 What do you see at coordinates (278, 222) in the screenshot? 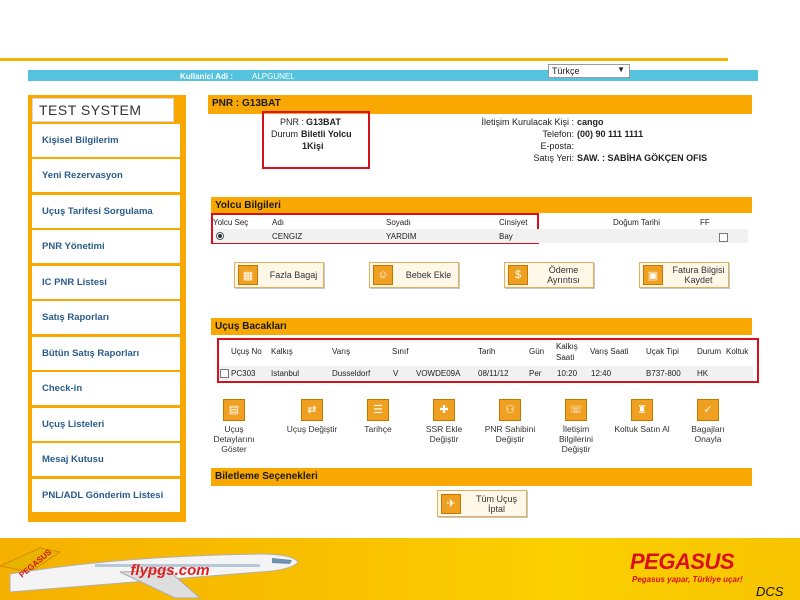
I see `col-name: Adı` at bounding box center [278, 222].